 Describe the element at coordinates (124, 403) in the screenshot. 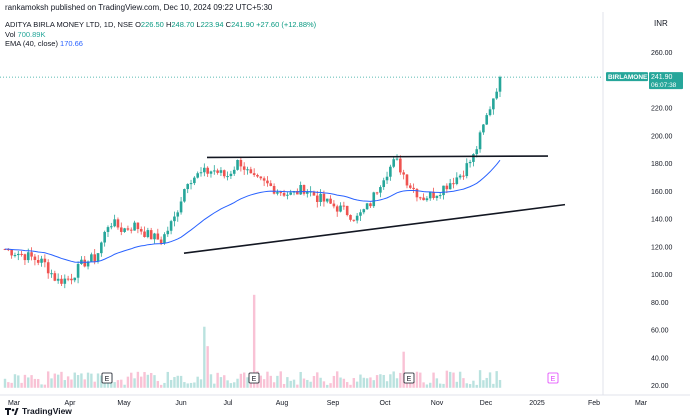

I see `x-tick-label: May` at that location.